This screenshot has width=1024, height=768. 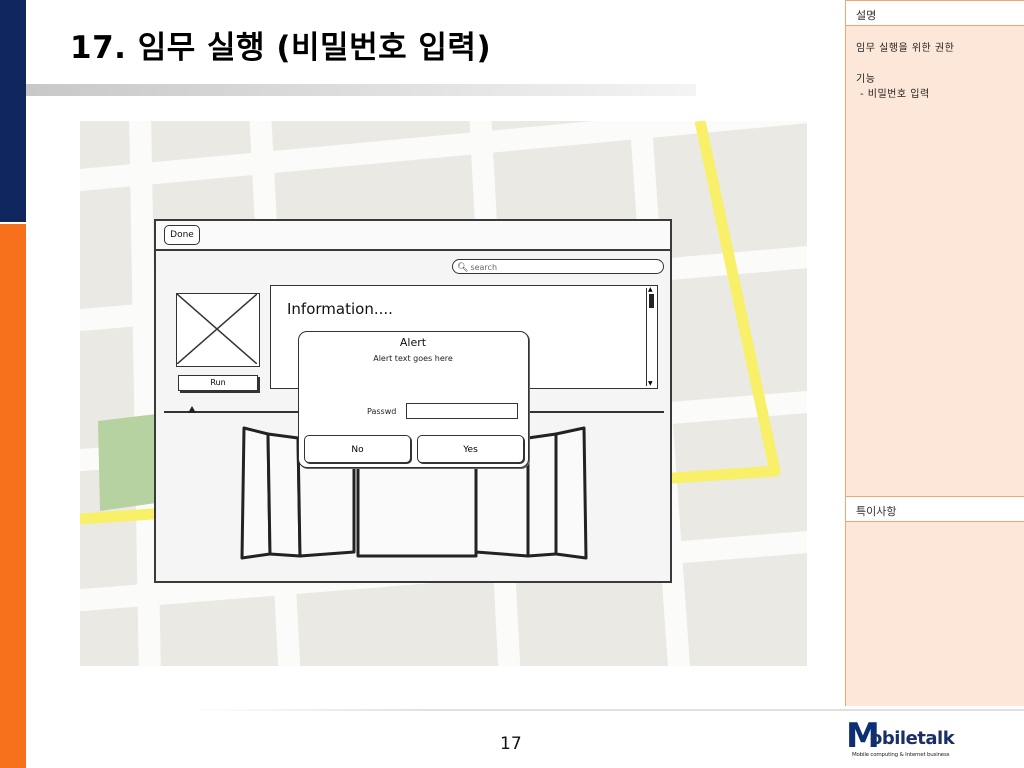 I want to click on image-placeholder, so click(x=218, y=330).